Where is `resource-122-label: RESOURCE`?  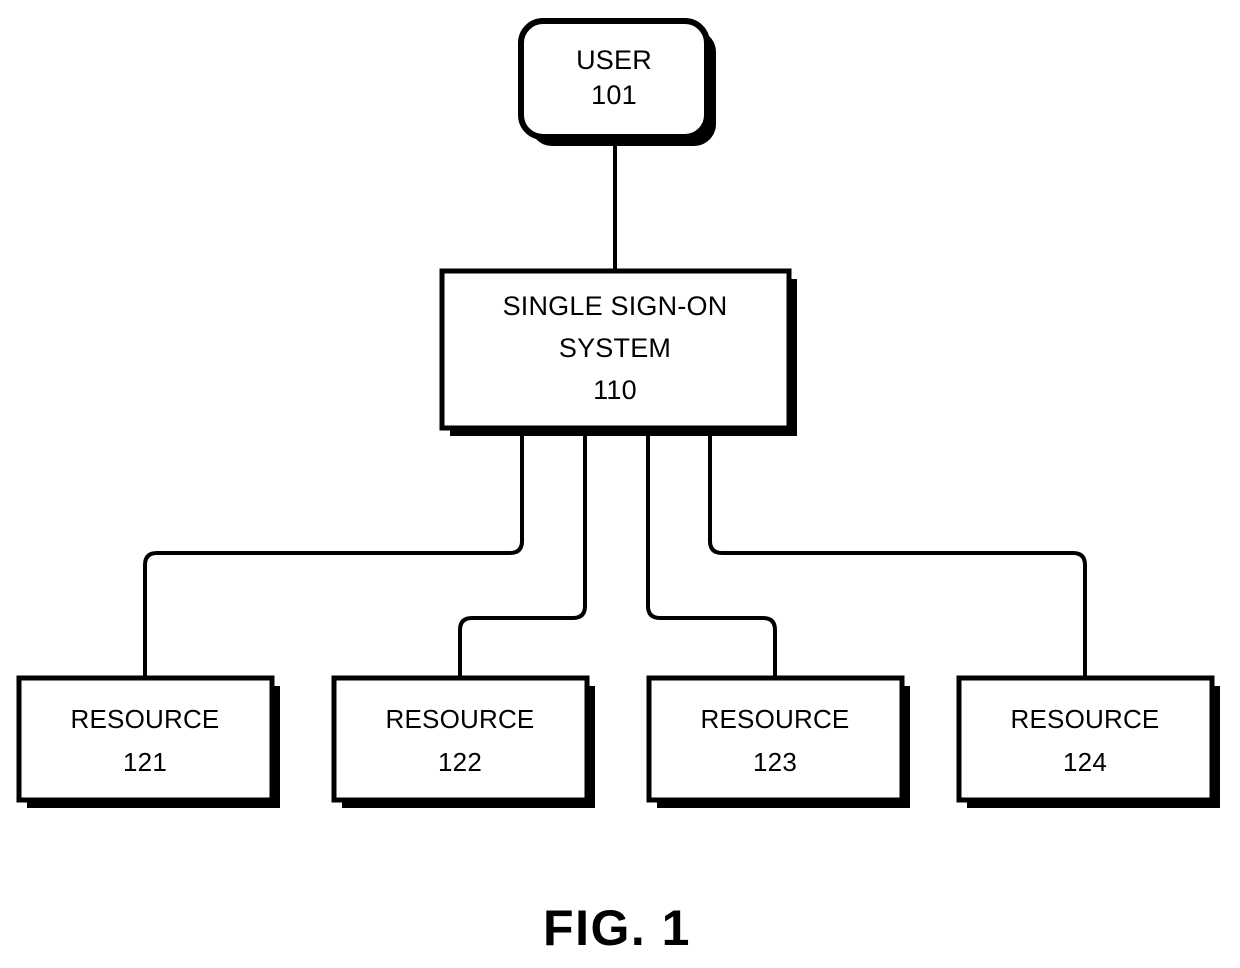
resource-122-label: RESOURCE is located at coordinates (460, 719).